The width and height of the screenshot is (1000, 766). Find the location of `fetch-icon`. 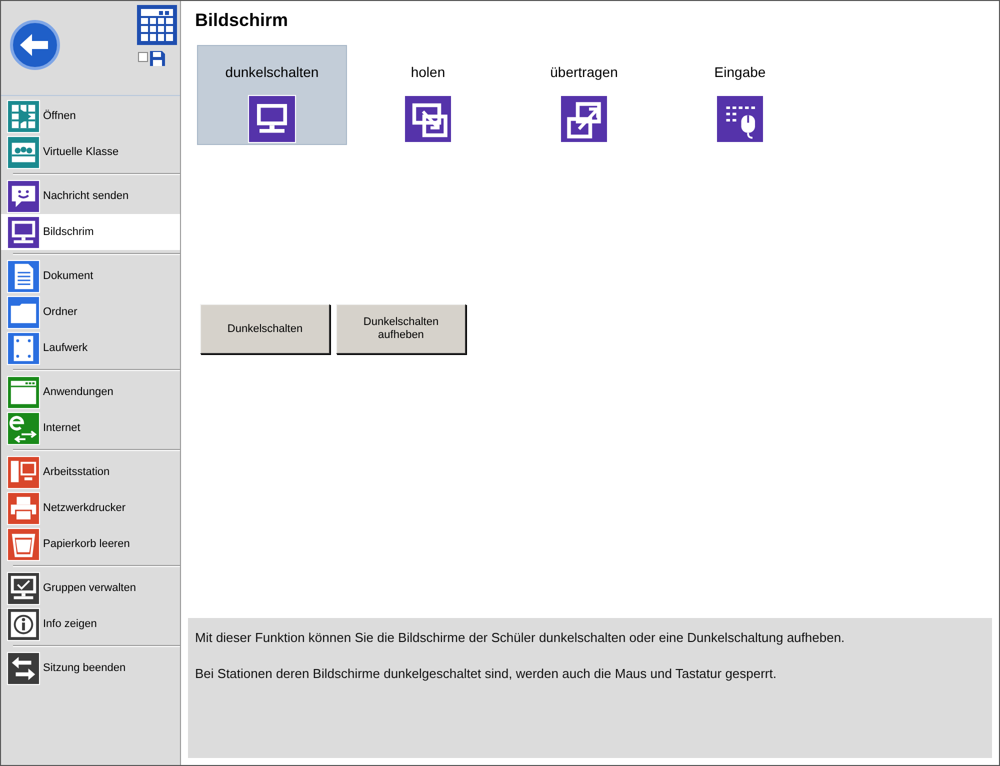

fetch-icon is located at coordinates (428, 119).